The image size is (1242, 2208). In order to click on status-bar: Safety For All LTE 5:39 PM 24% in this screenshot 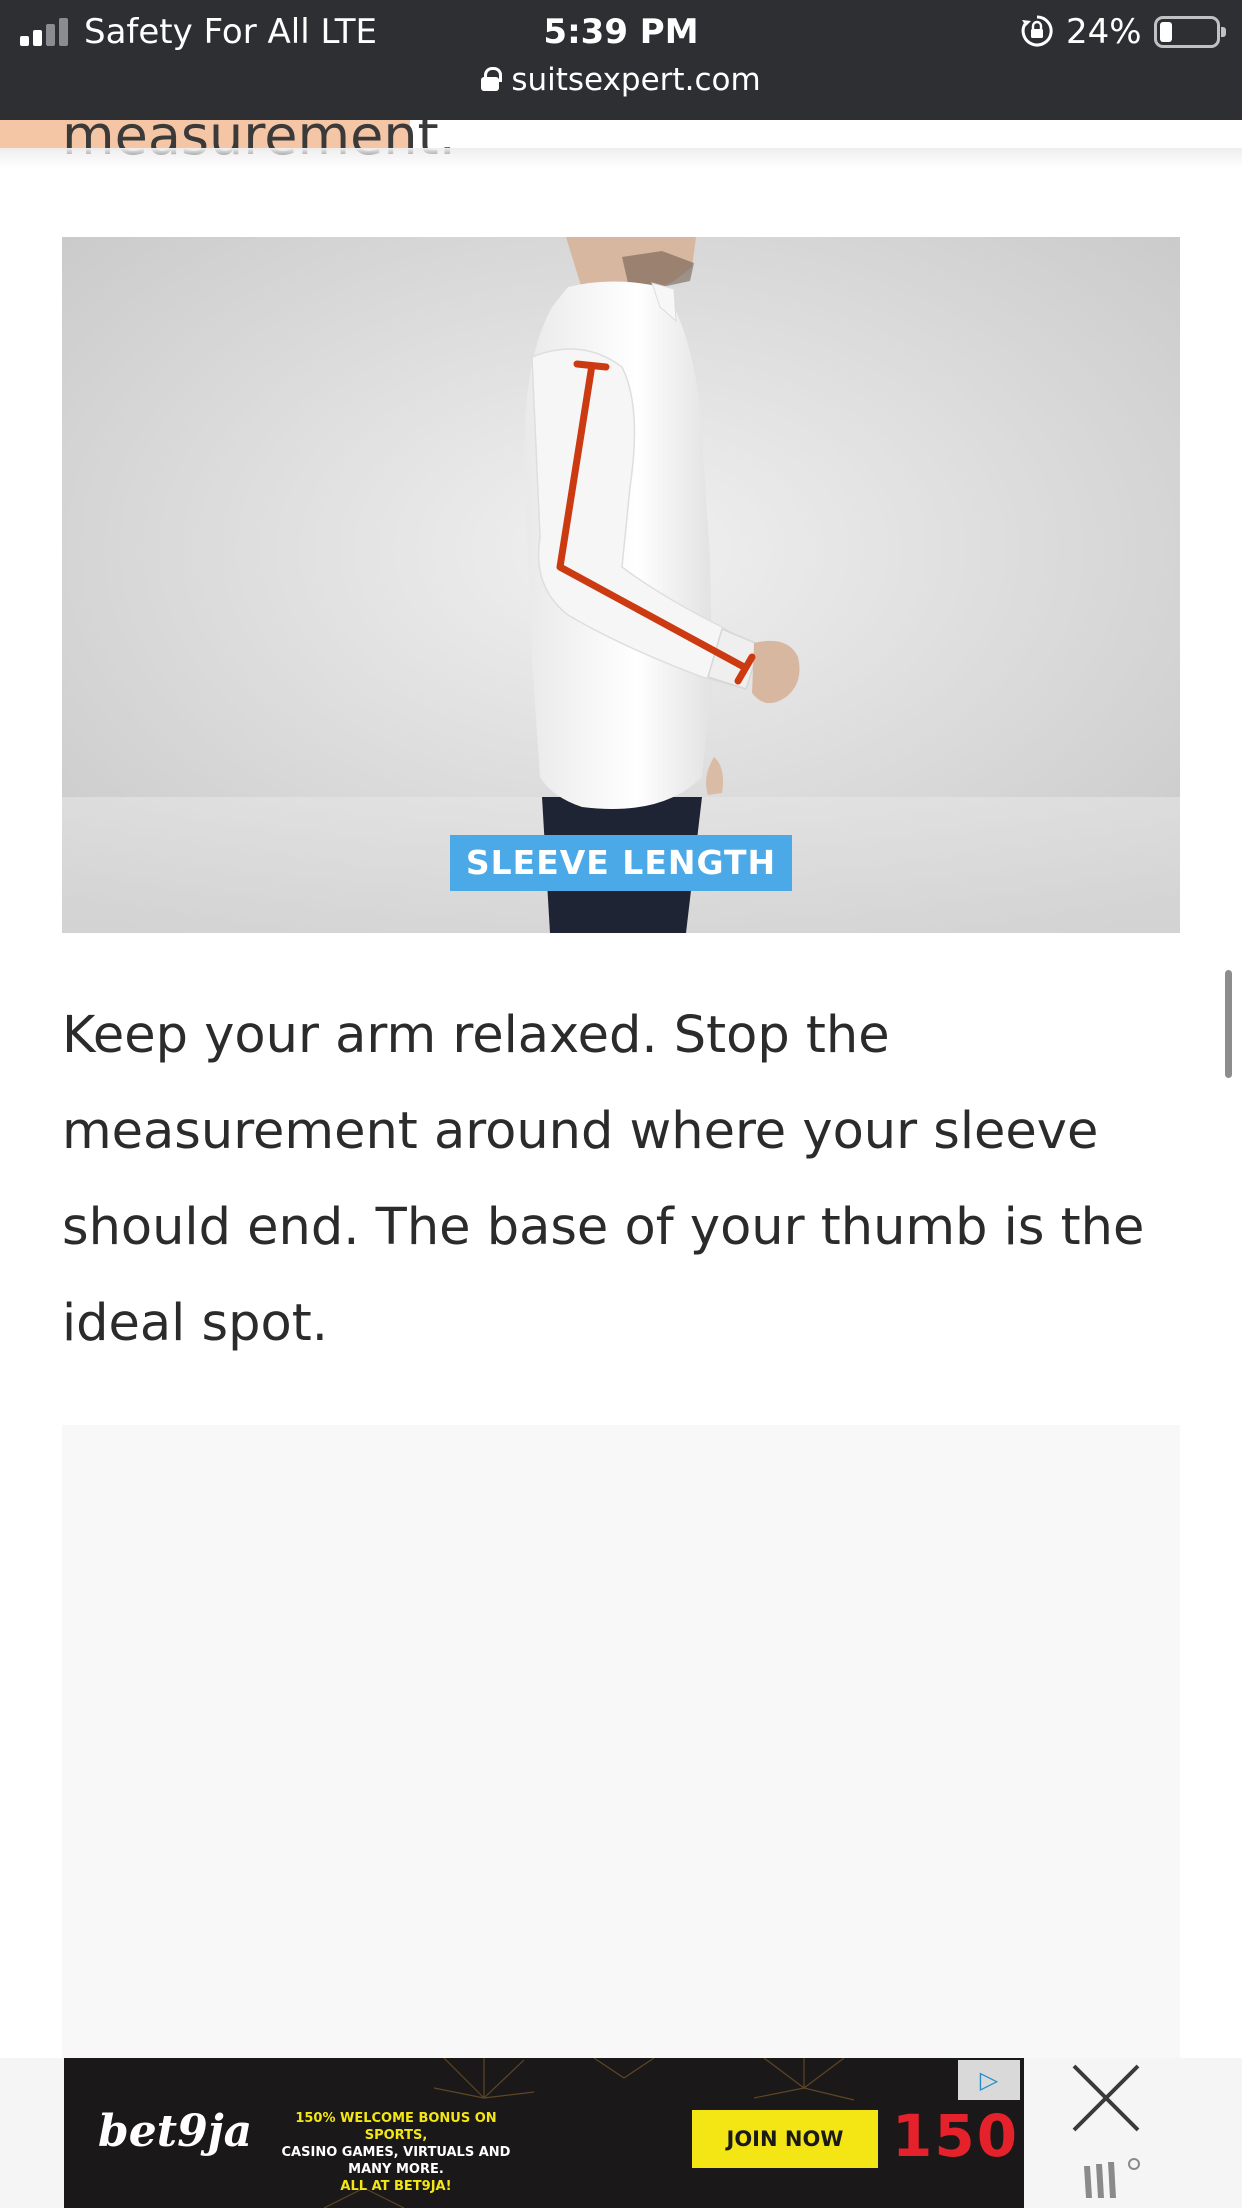, I will do `click(621, 31)`.